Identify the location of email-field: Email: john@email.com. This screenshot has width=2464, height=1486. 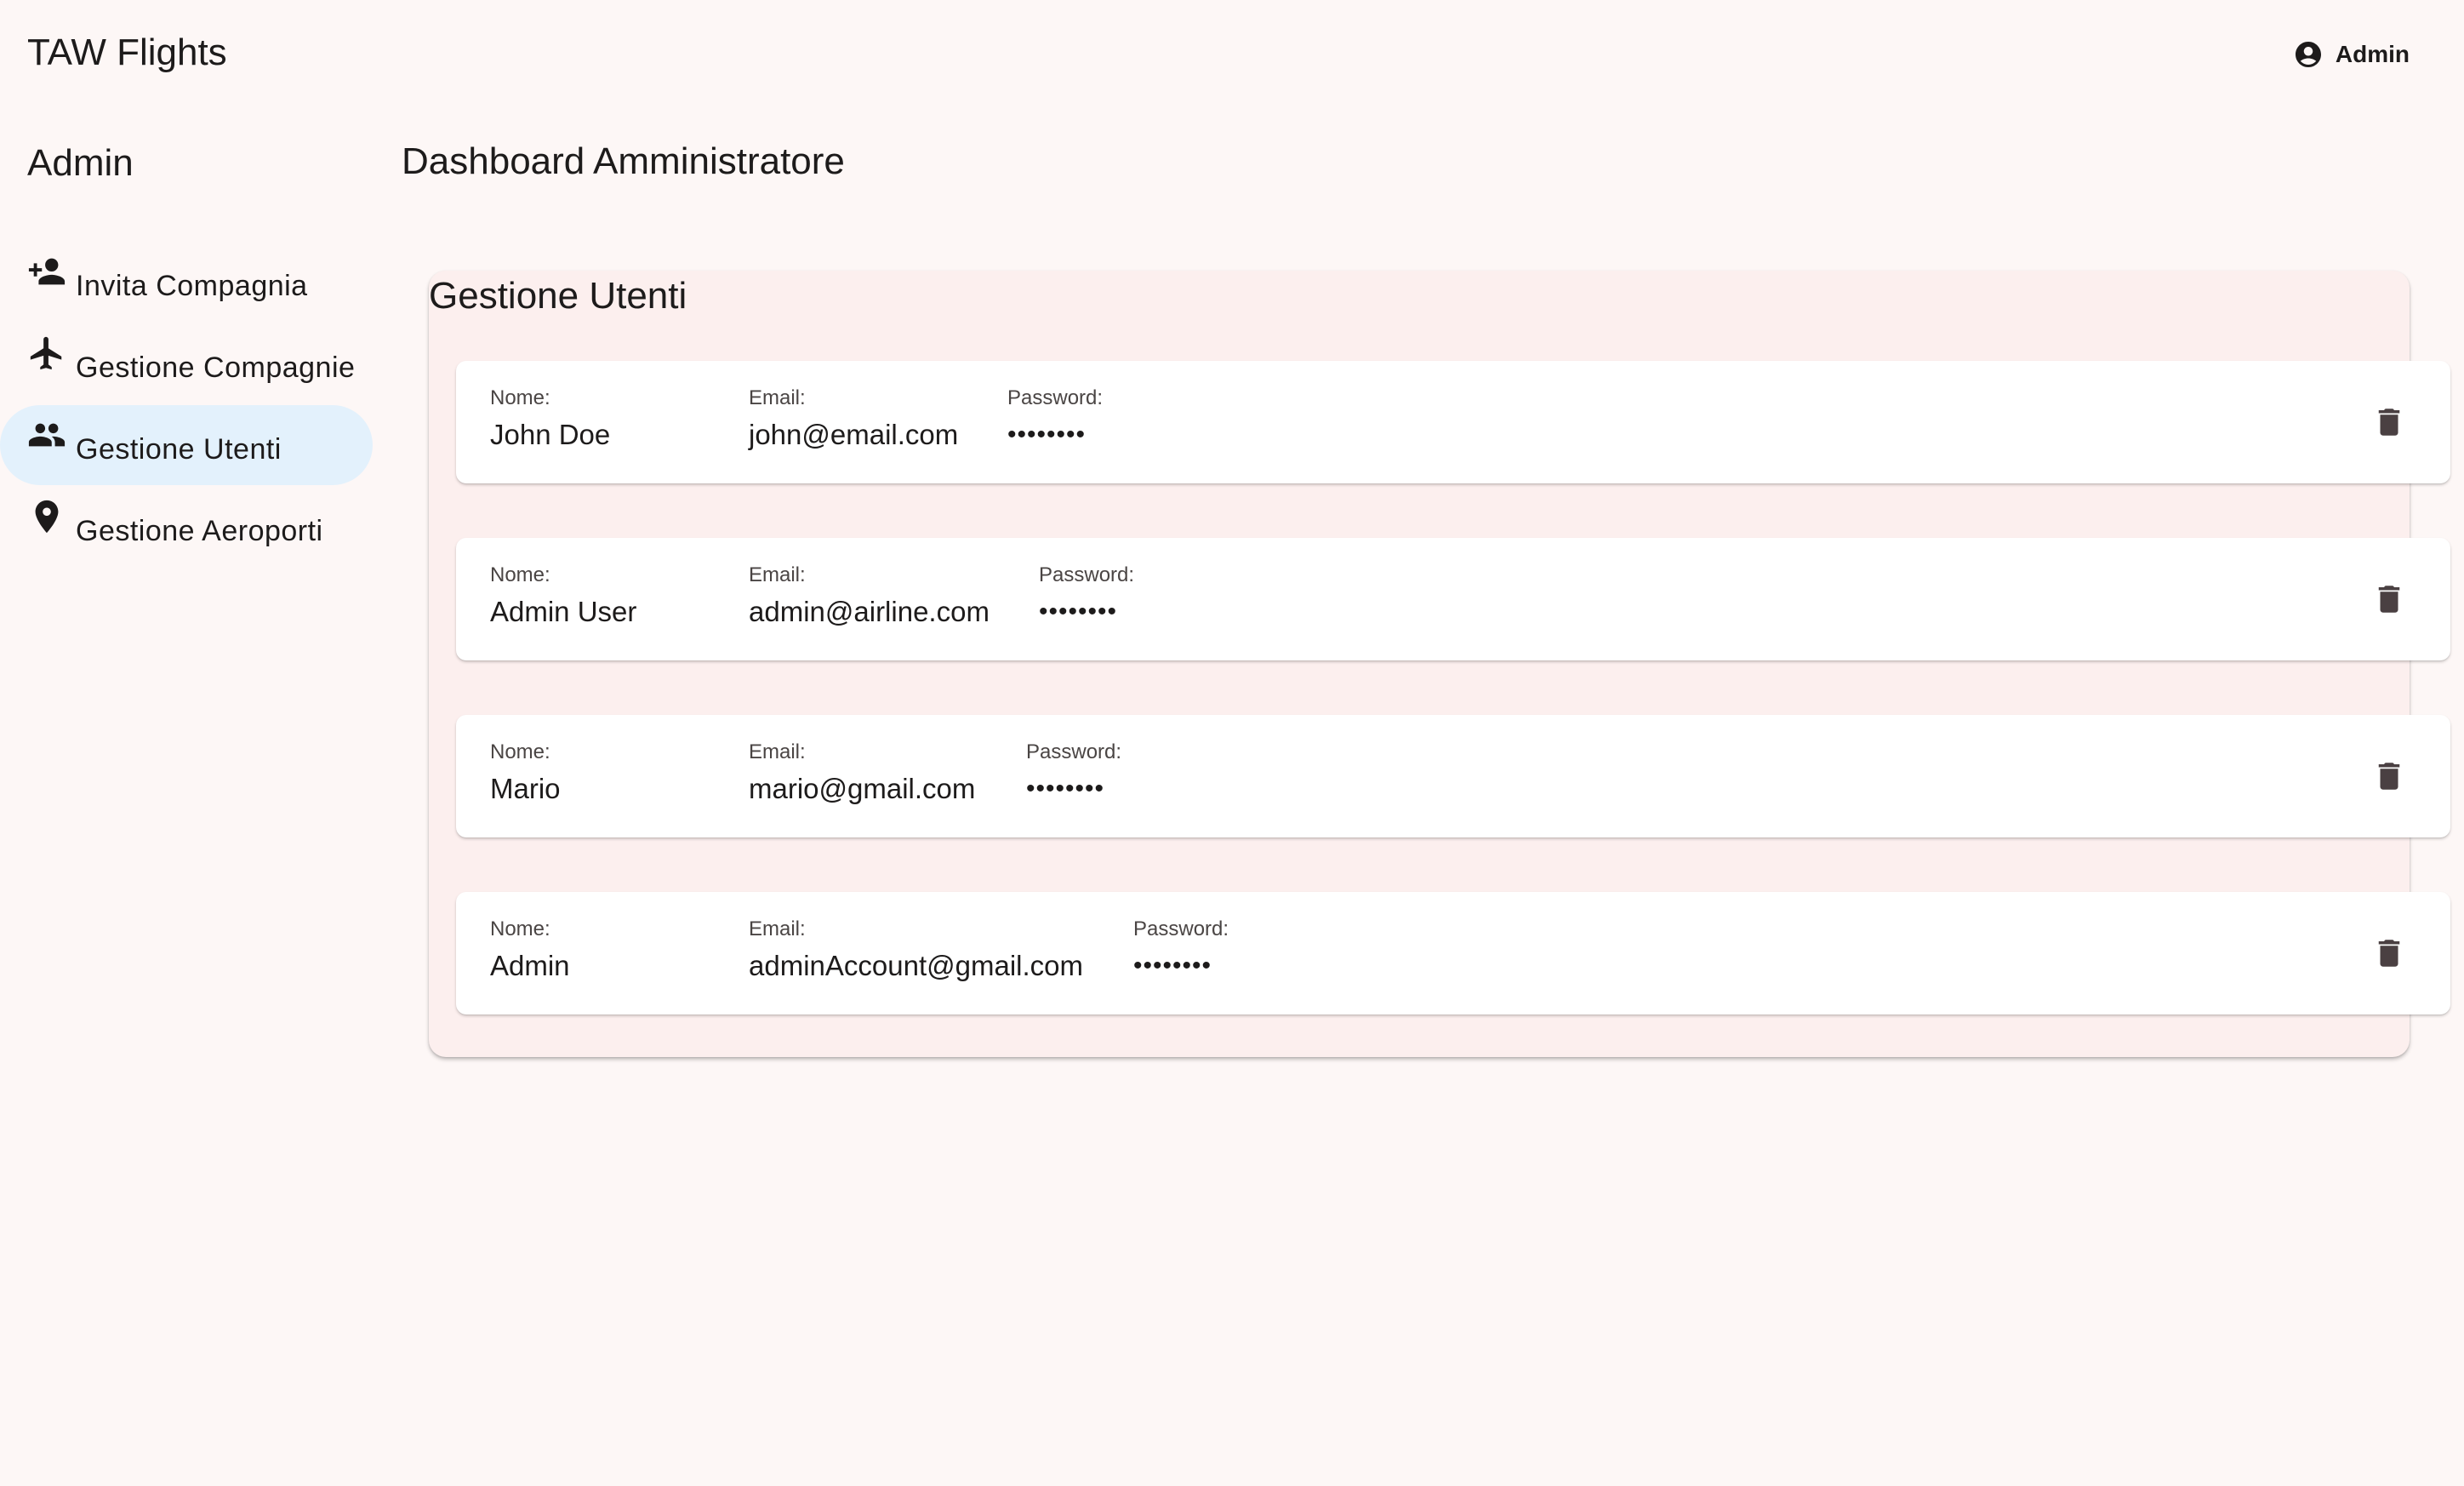
(854, 419).